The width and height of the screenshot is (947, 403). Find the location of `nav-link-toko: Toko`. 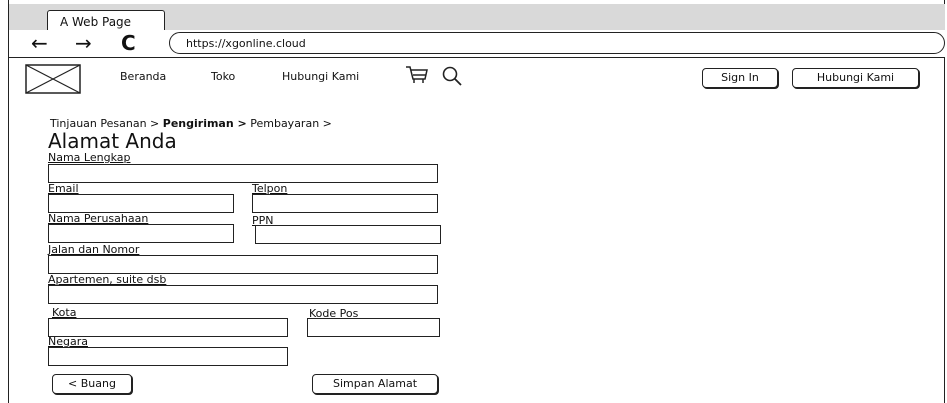

nav-link-toko: Toko is located at coordinates (223, 76).